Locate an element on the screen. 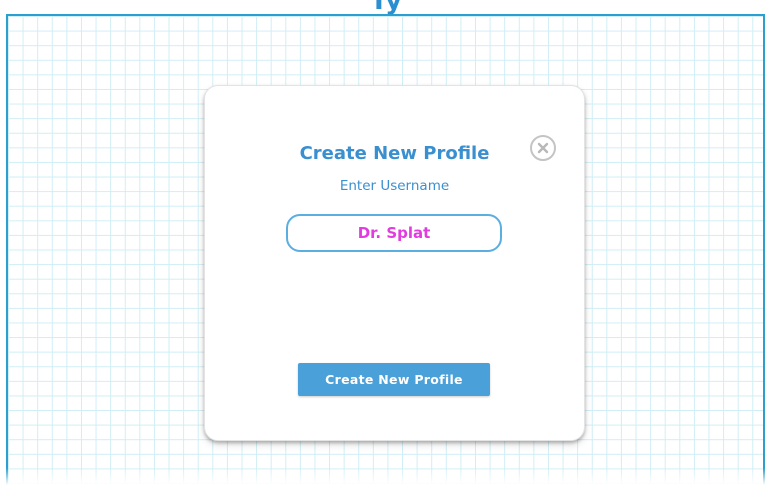  background-bottom-fade is located at coordinates (385, 476).